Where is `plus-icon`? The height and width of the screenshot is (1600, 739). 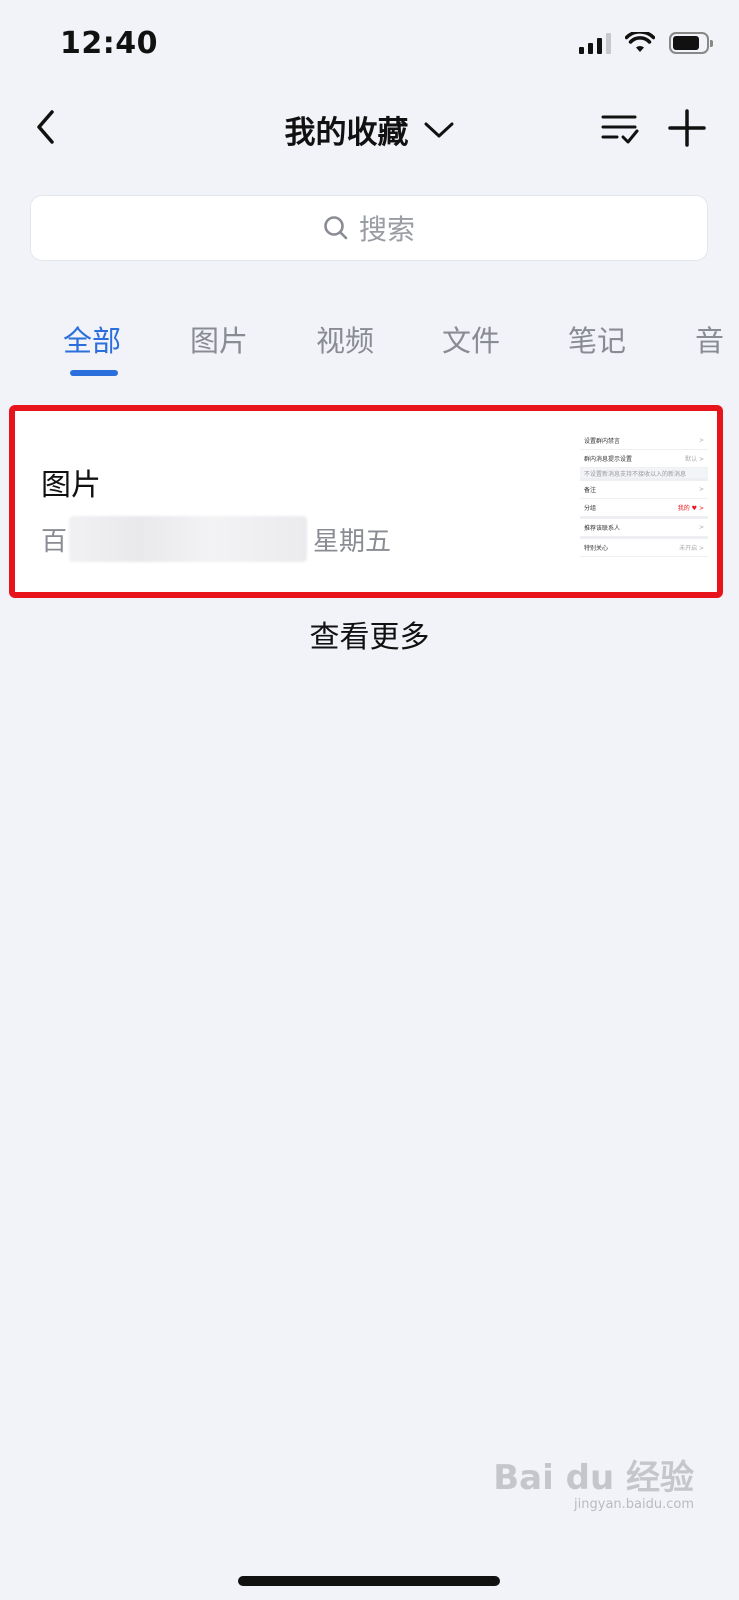 plus-icon is located at coordinates (687, 128).